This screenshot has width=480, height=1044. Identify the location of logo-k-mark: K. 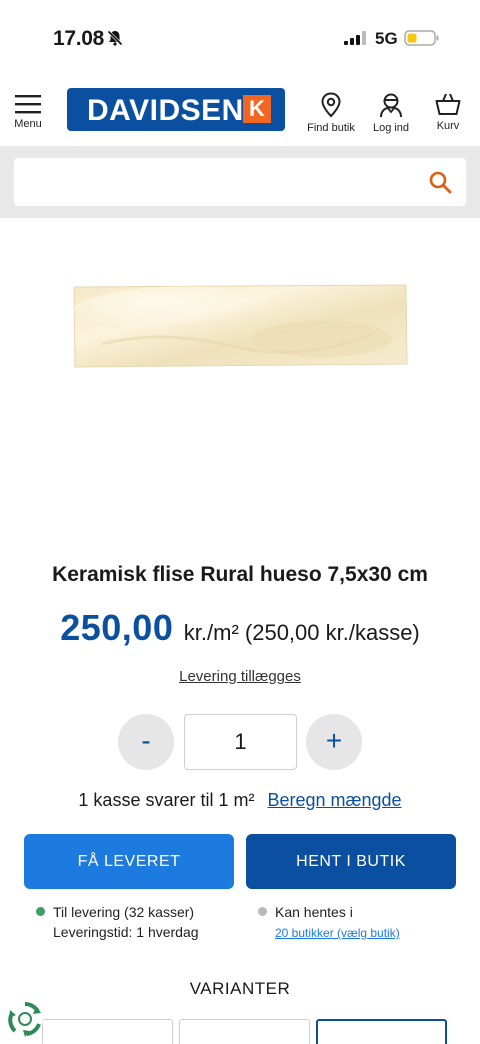
(257, 109).